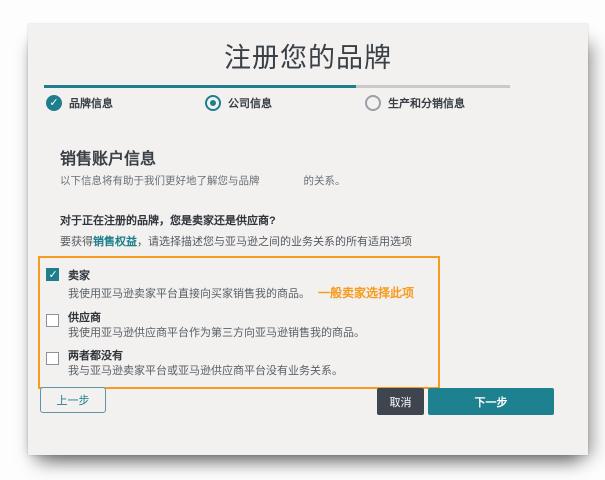 The width and height of the screenshot is (605, 480). What do you see at coordinates (308, 110) in the screenshot?
I see `stepper: ✓ 品牌信息 公司信息 生产和分销信息` at bounding box center [308, 110].